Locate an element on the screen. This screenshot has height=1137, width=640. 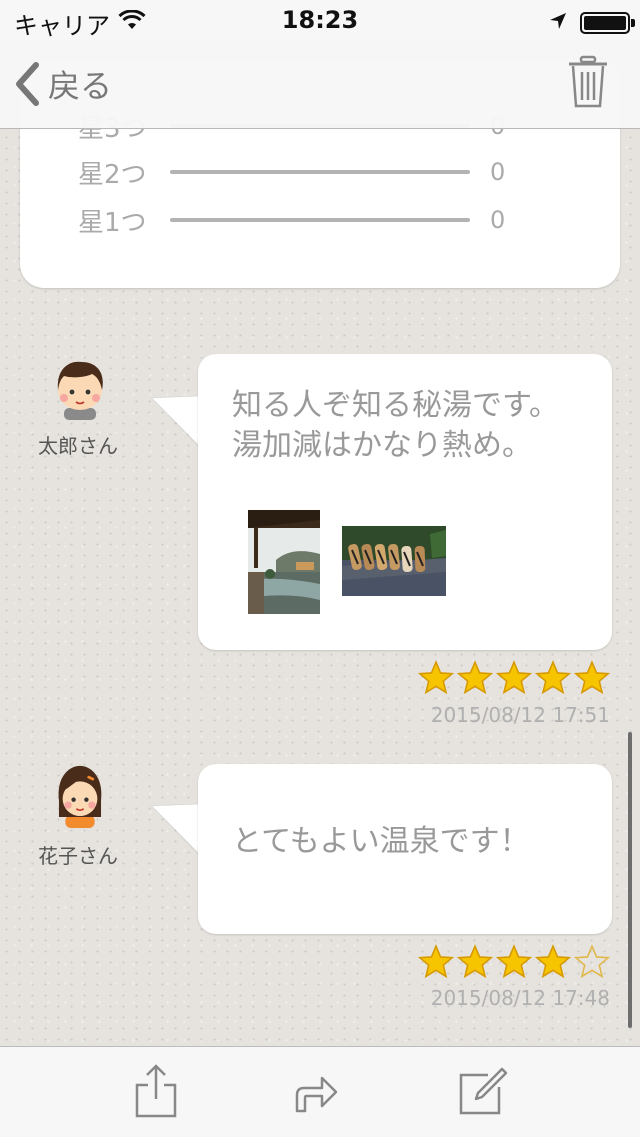
chevron-left-icon is located at coordinates (27, 84).